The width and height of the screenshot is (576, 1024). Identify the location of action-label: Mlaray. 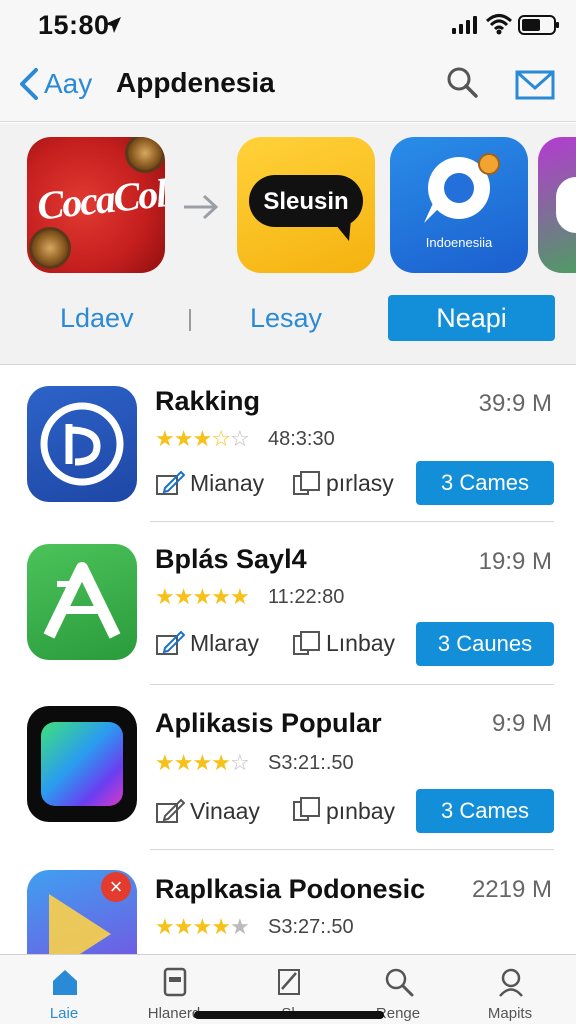
(224, 643).